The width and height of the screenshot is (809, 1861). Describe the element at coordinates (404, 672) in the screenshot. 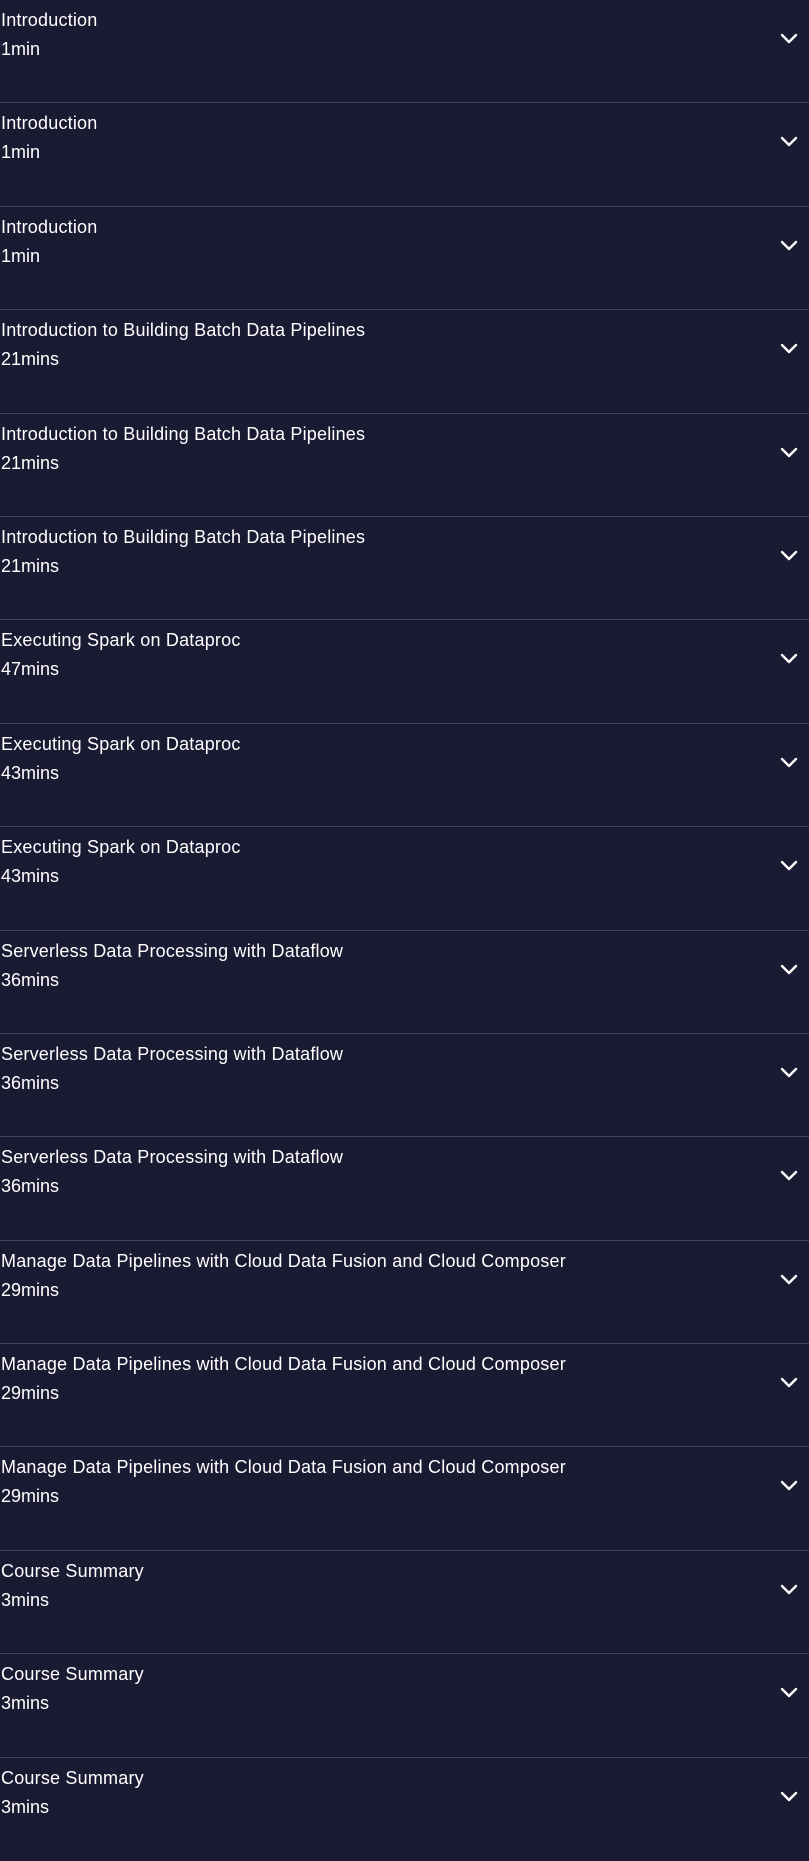

I see `module-row: Executing Spark on Dataproc 47mins` at that location.